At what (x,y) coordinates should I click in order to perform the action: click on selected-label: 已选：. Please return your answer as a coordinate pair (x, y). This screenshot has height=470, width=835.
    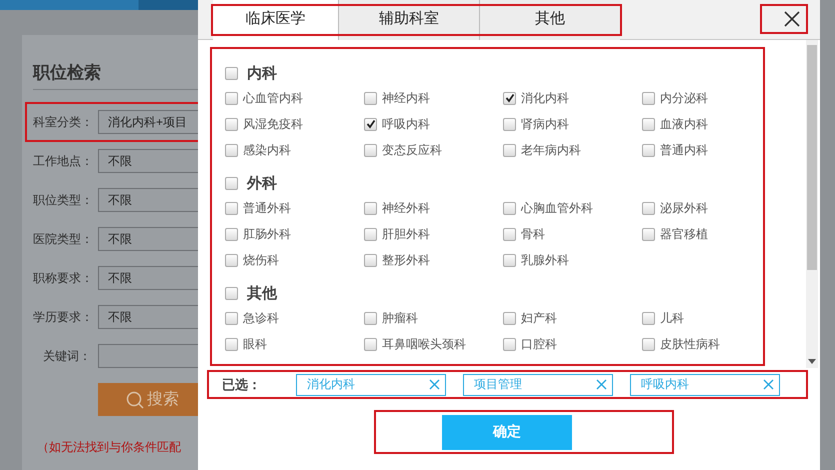
    Looking at the image, I should click on (241, 385).